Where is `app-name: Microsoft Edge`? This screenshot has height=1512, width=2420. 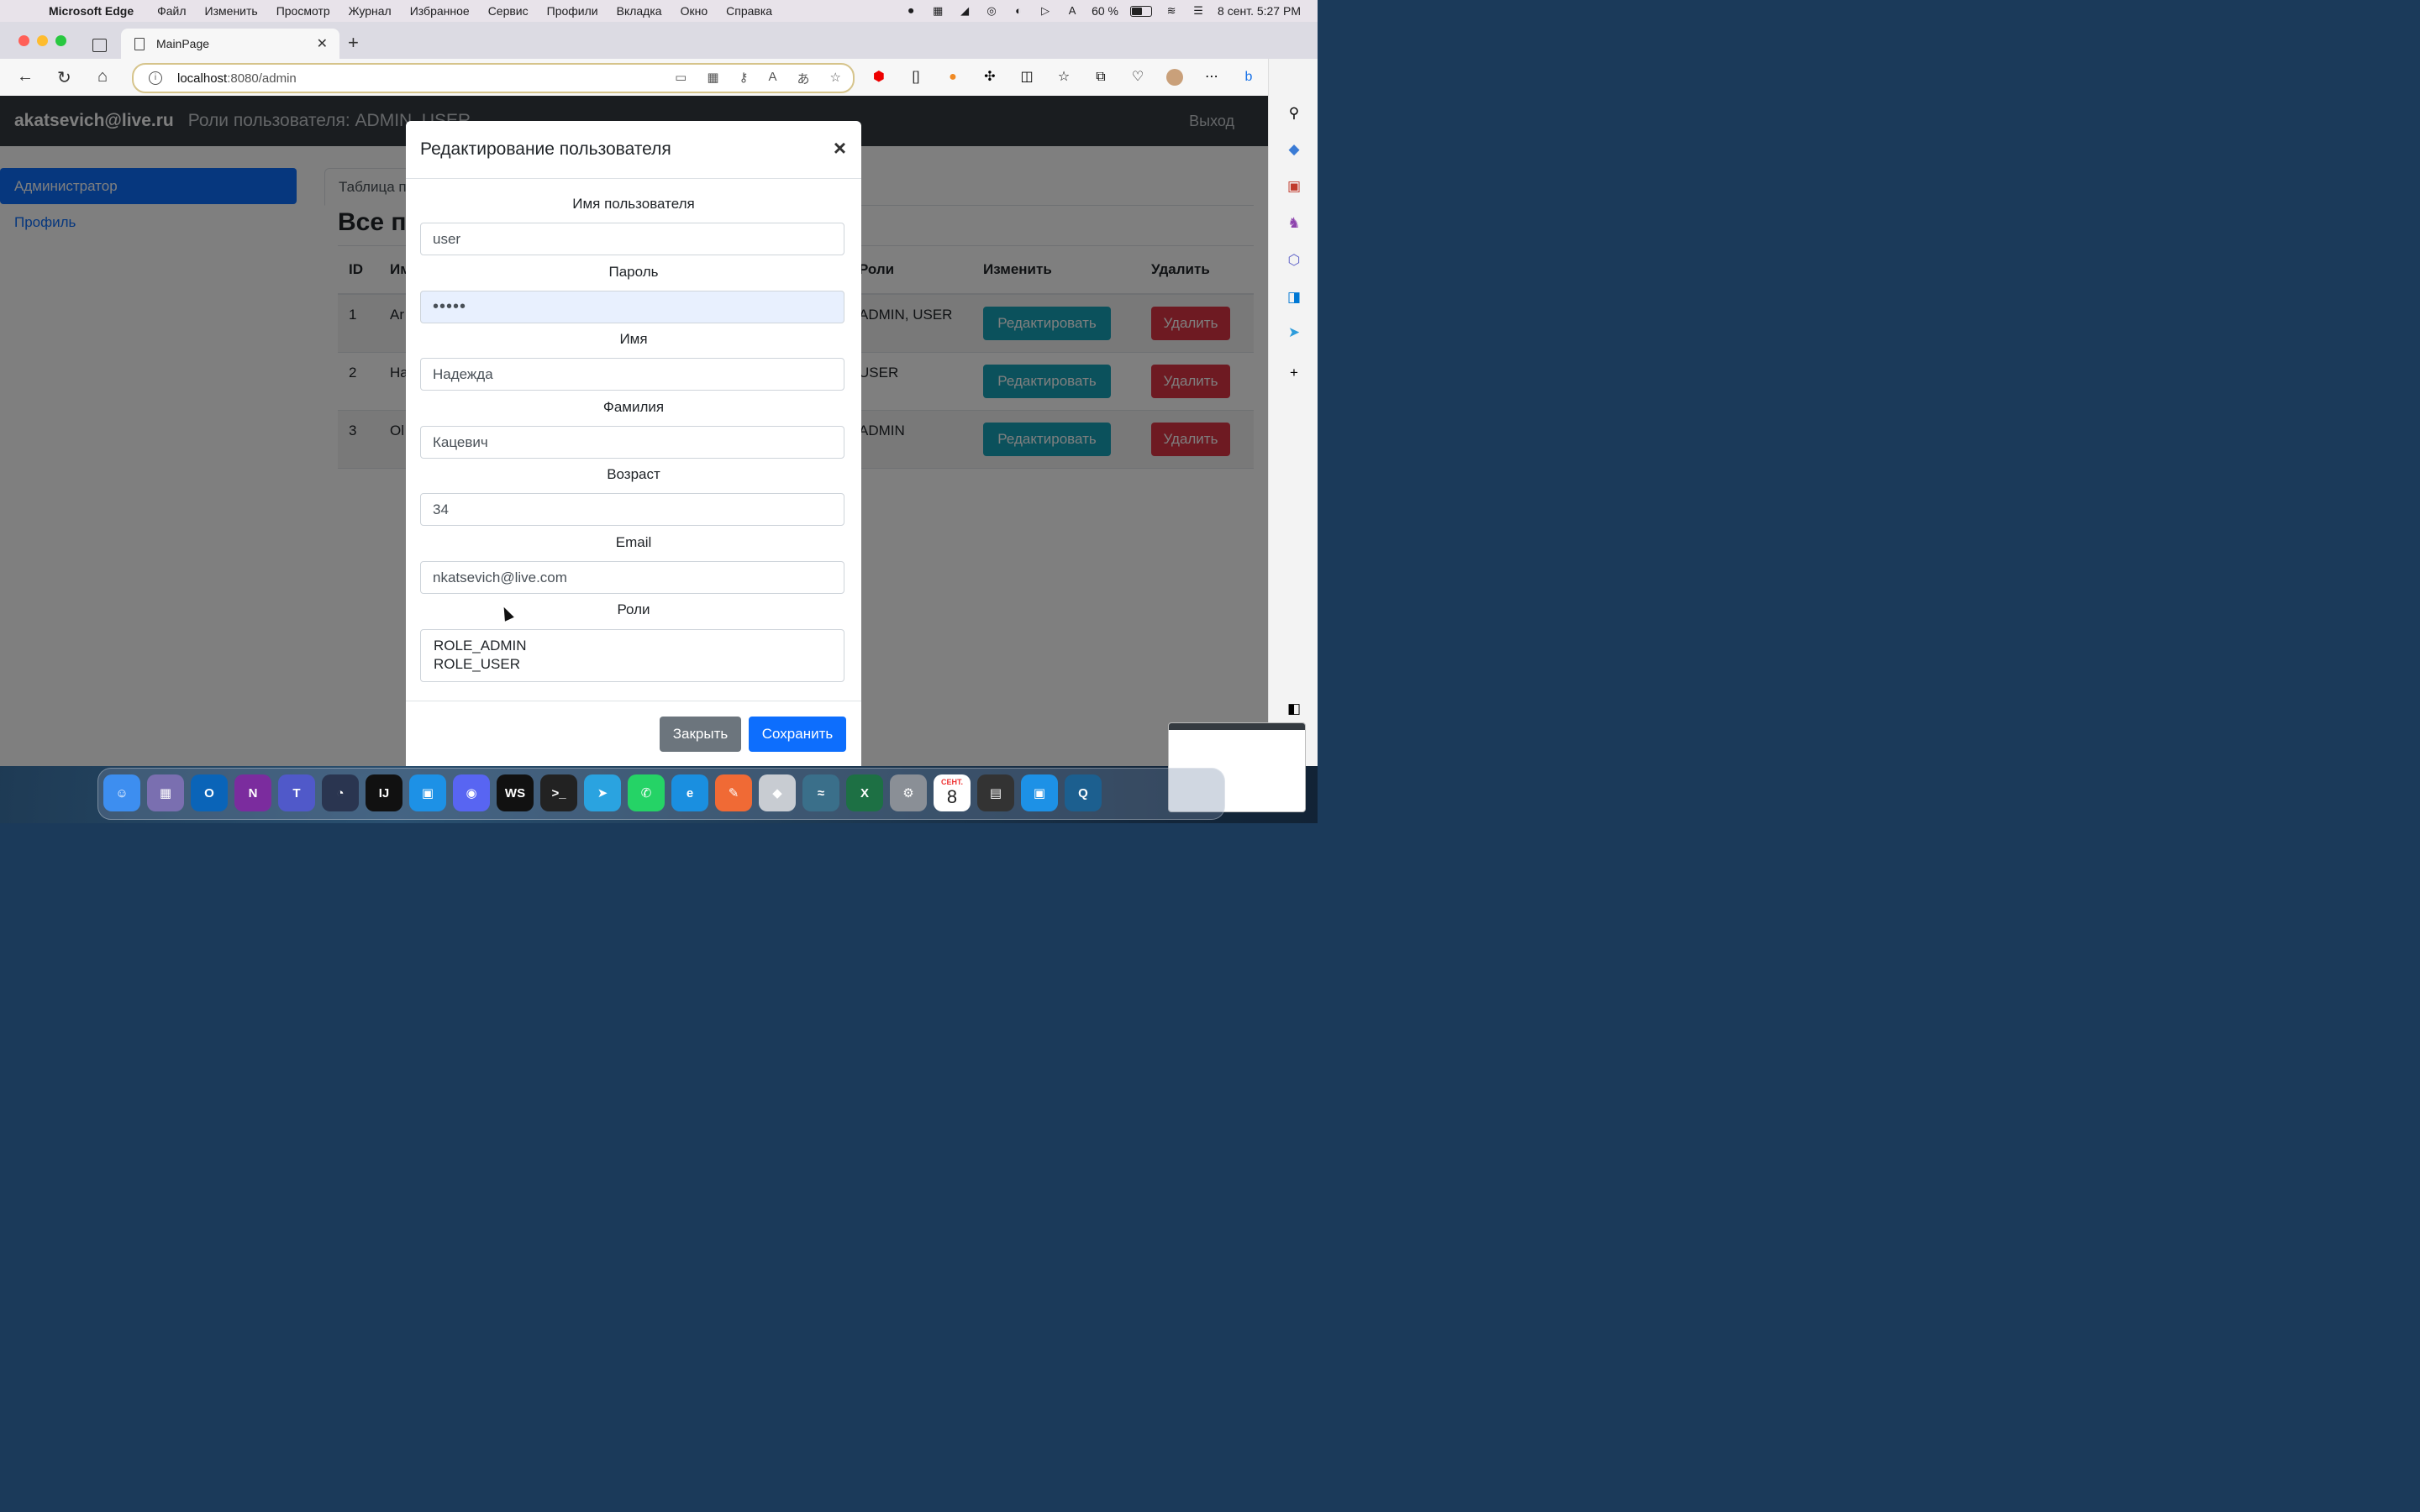 app-name: Microsoft Edge is located at coordinates (92, 11).